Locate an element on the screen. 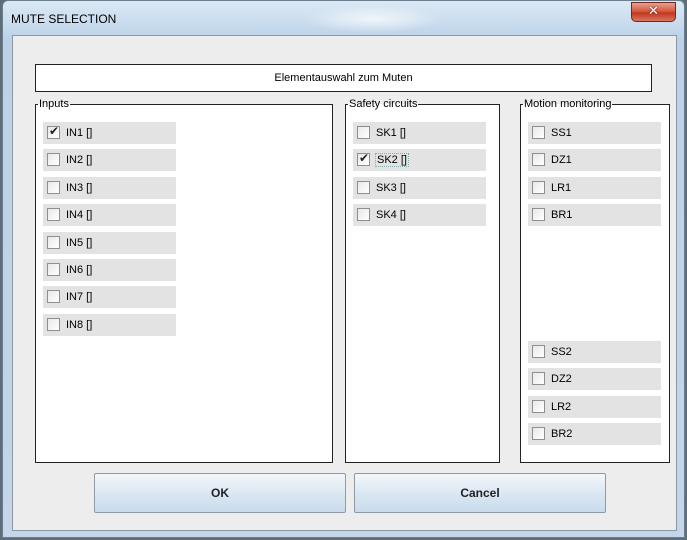 The width and height of the screenshot is (687, 540). checkbox-row: LR1 is located at coordinates (594, 188).